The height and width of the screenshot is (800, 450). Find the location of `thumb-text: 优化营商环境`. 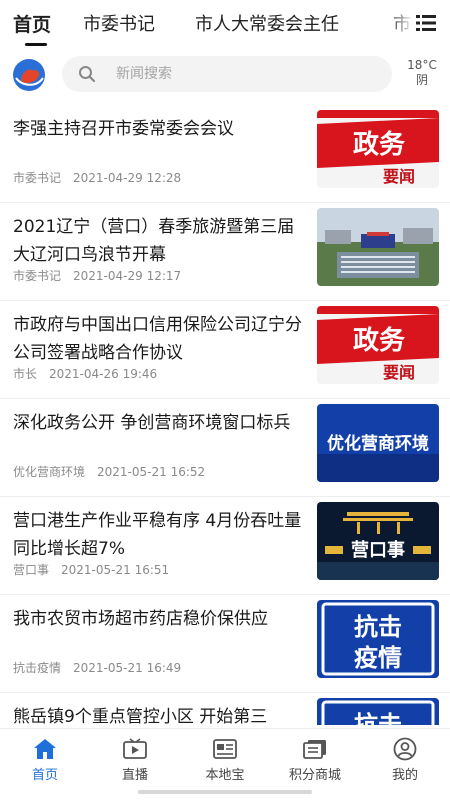

thumb-text: 优化营商环境 is located at coordinates (378, 443).